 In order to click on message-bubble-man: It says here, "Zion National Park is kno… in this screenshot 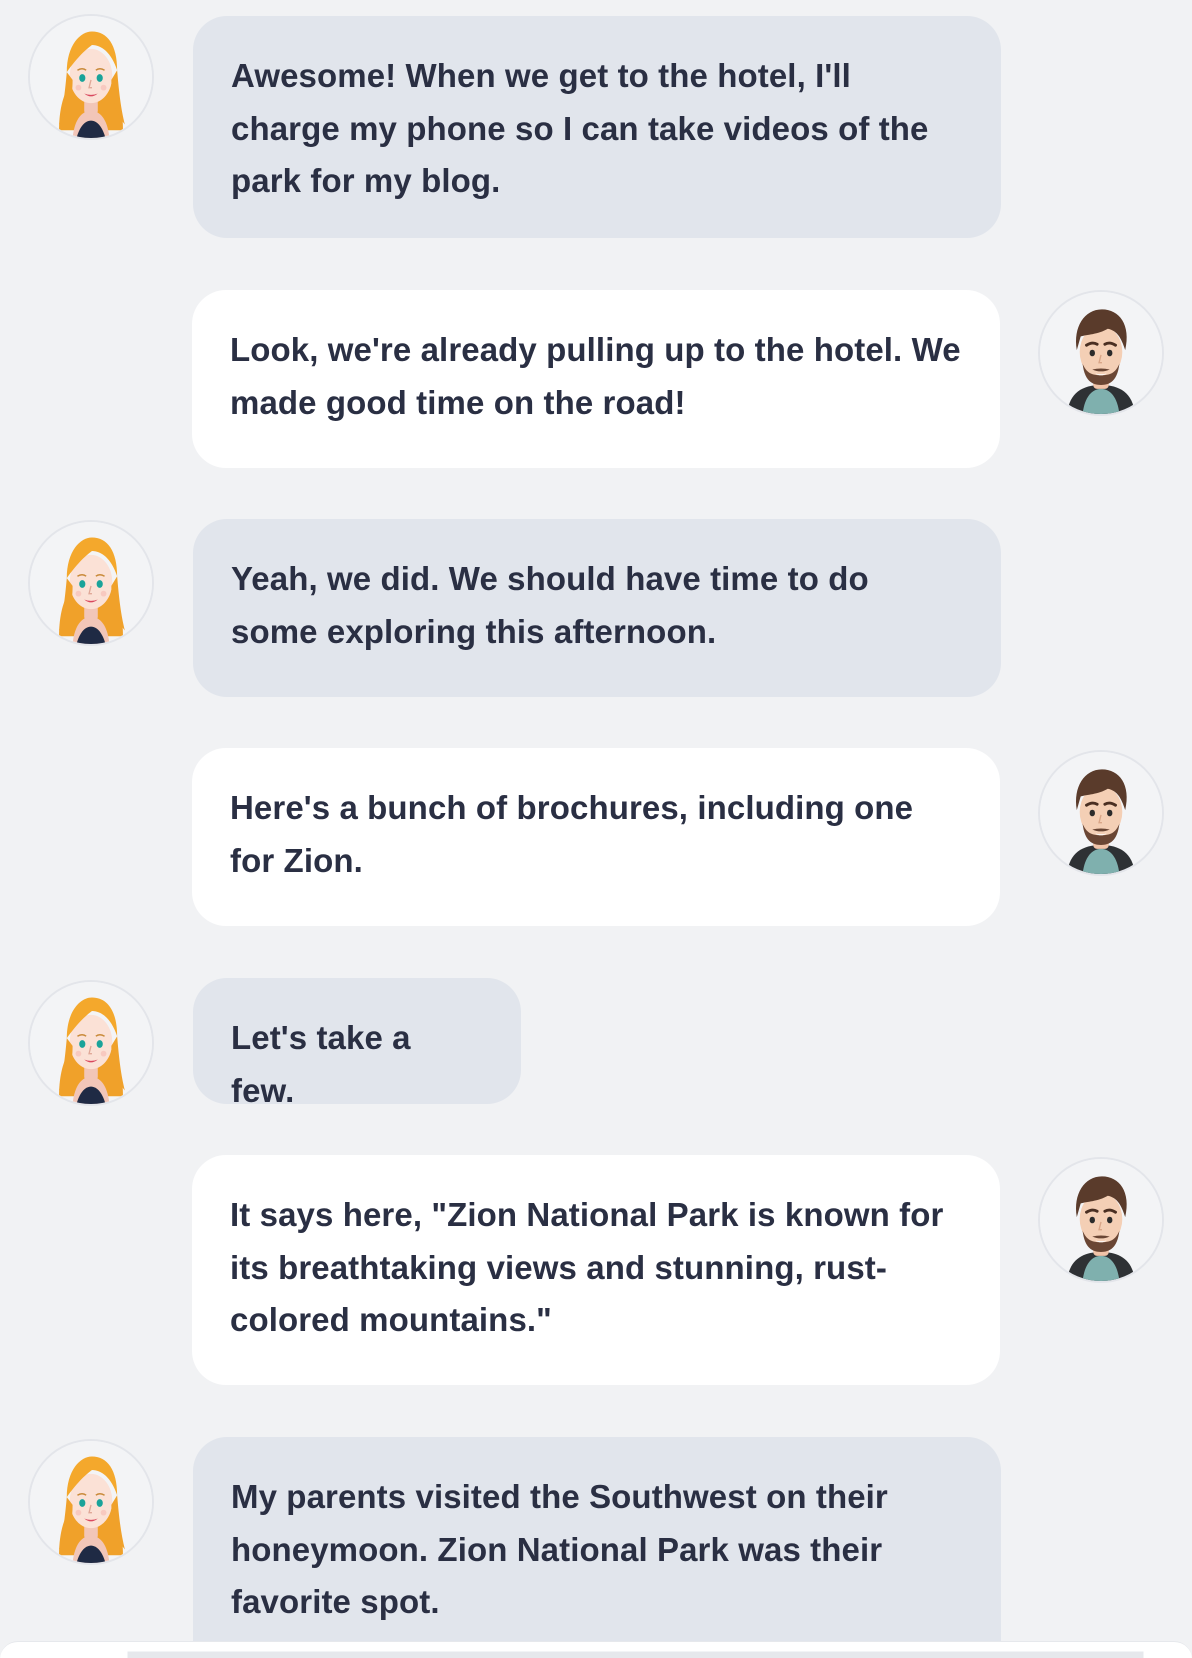, I will do `click(596, 1270)`.